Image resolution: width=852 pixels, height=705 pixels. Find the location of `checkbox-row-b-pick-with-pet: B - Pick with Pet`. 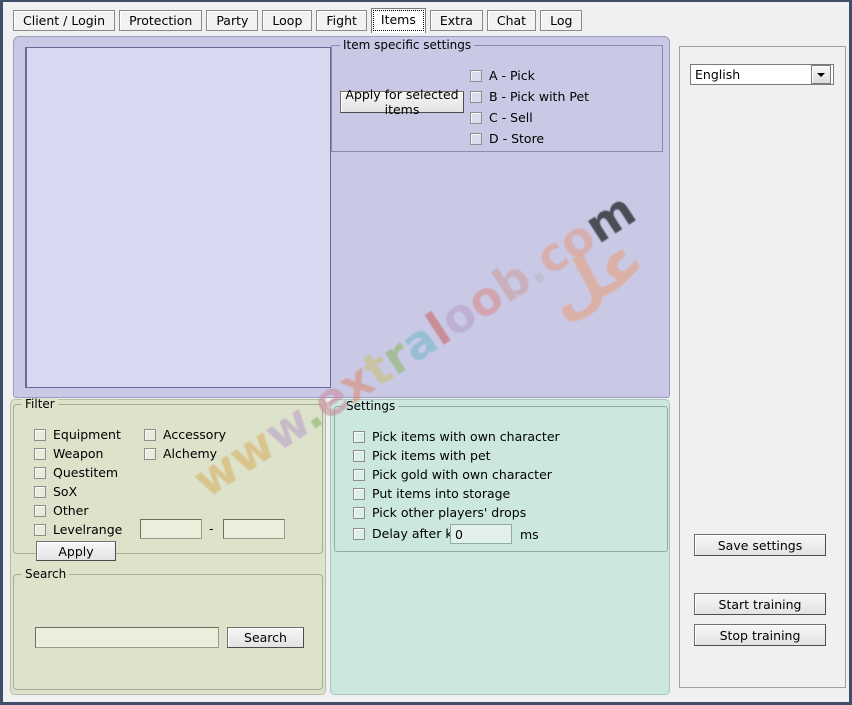

checkbox-row-b-pick-with-pet: B - Pick with Pet is located at coordinates (529, 96).